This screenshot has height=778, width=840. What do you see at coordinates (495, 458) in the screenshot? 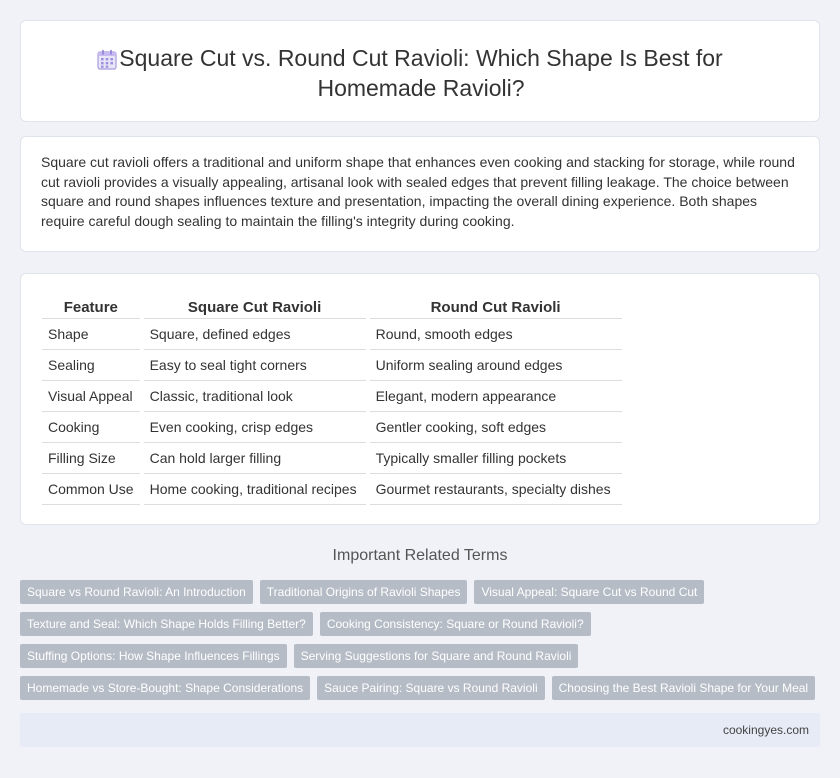
I see `round-cell: Typically smaller filling pockets` at bounding box center [495, 458].